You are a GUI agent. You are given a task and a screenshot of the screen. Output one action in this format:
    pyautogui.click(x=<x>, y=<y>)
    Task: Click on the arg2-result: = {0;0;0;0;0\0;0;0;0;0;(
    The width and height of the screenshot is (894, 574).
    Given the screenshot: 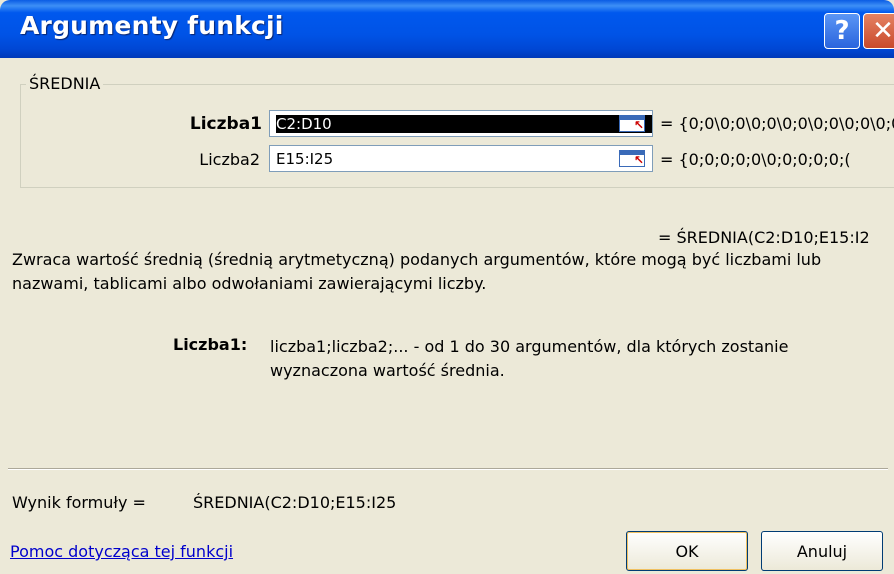 What is the action you would take?
    pyautogui.click(x=755, y=159)
    